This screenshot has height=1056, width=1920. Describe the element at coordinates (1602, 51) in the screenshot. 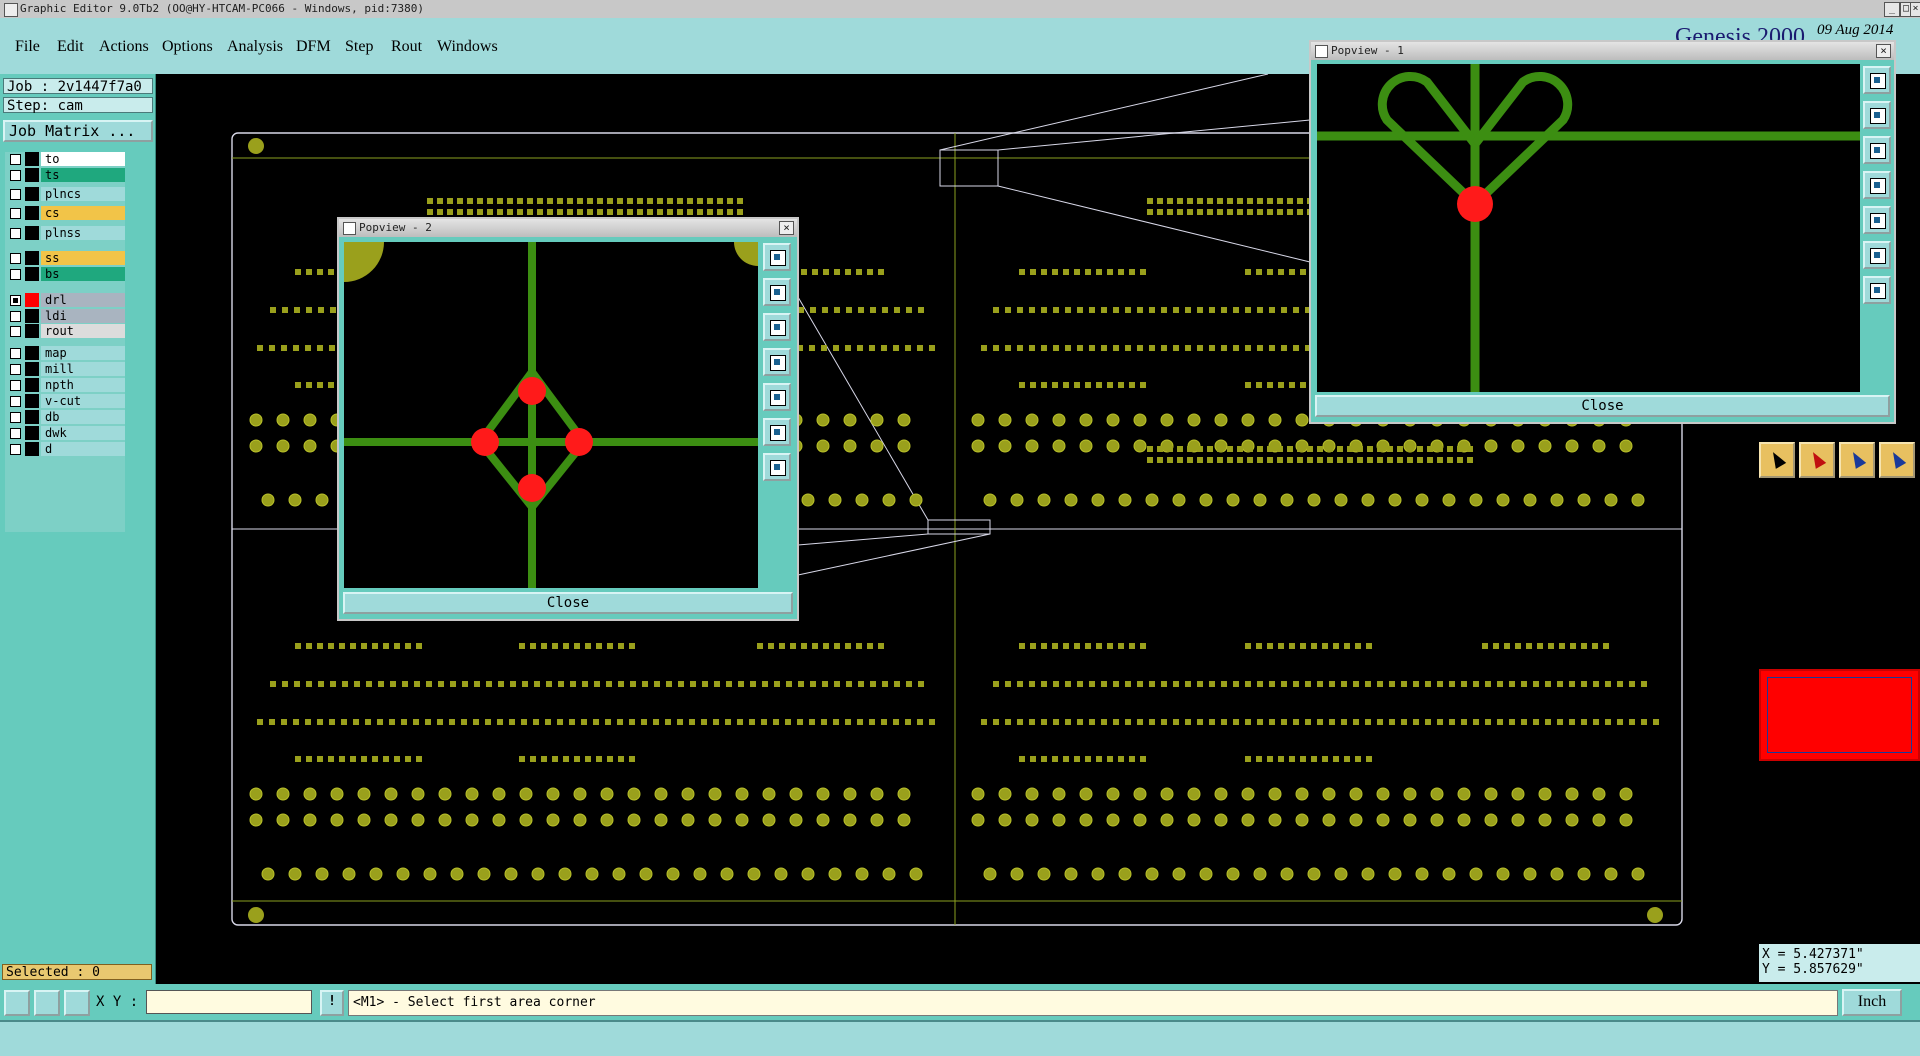

I see `popview-1-titlebar: Popview - 1 ×` at that location.